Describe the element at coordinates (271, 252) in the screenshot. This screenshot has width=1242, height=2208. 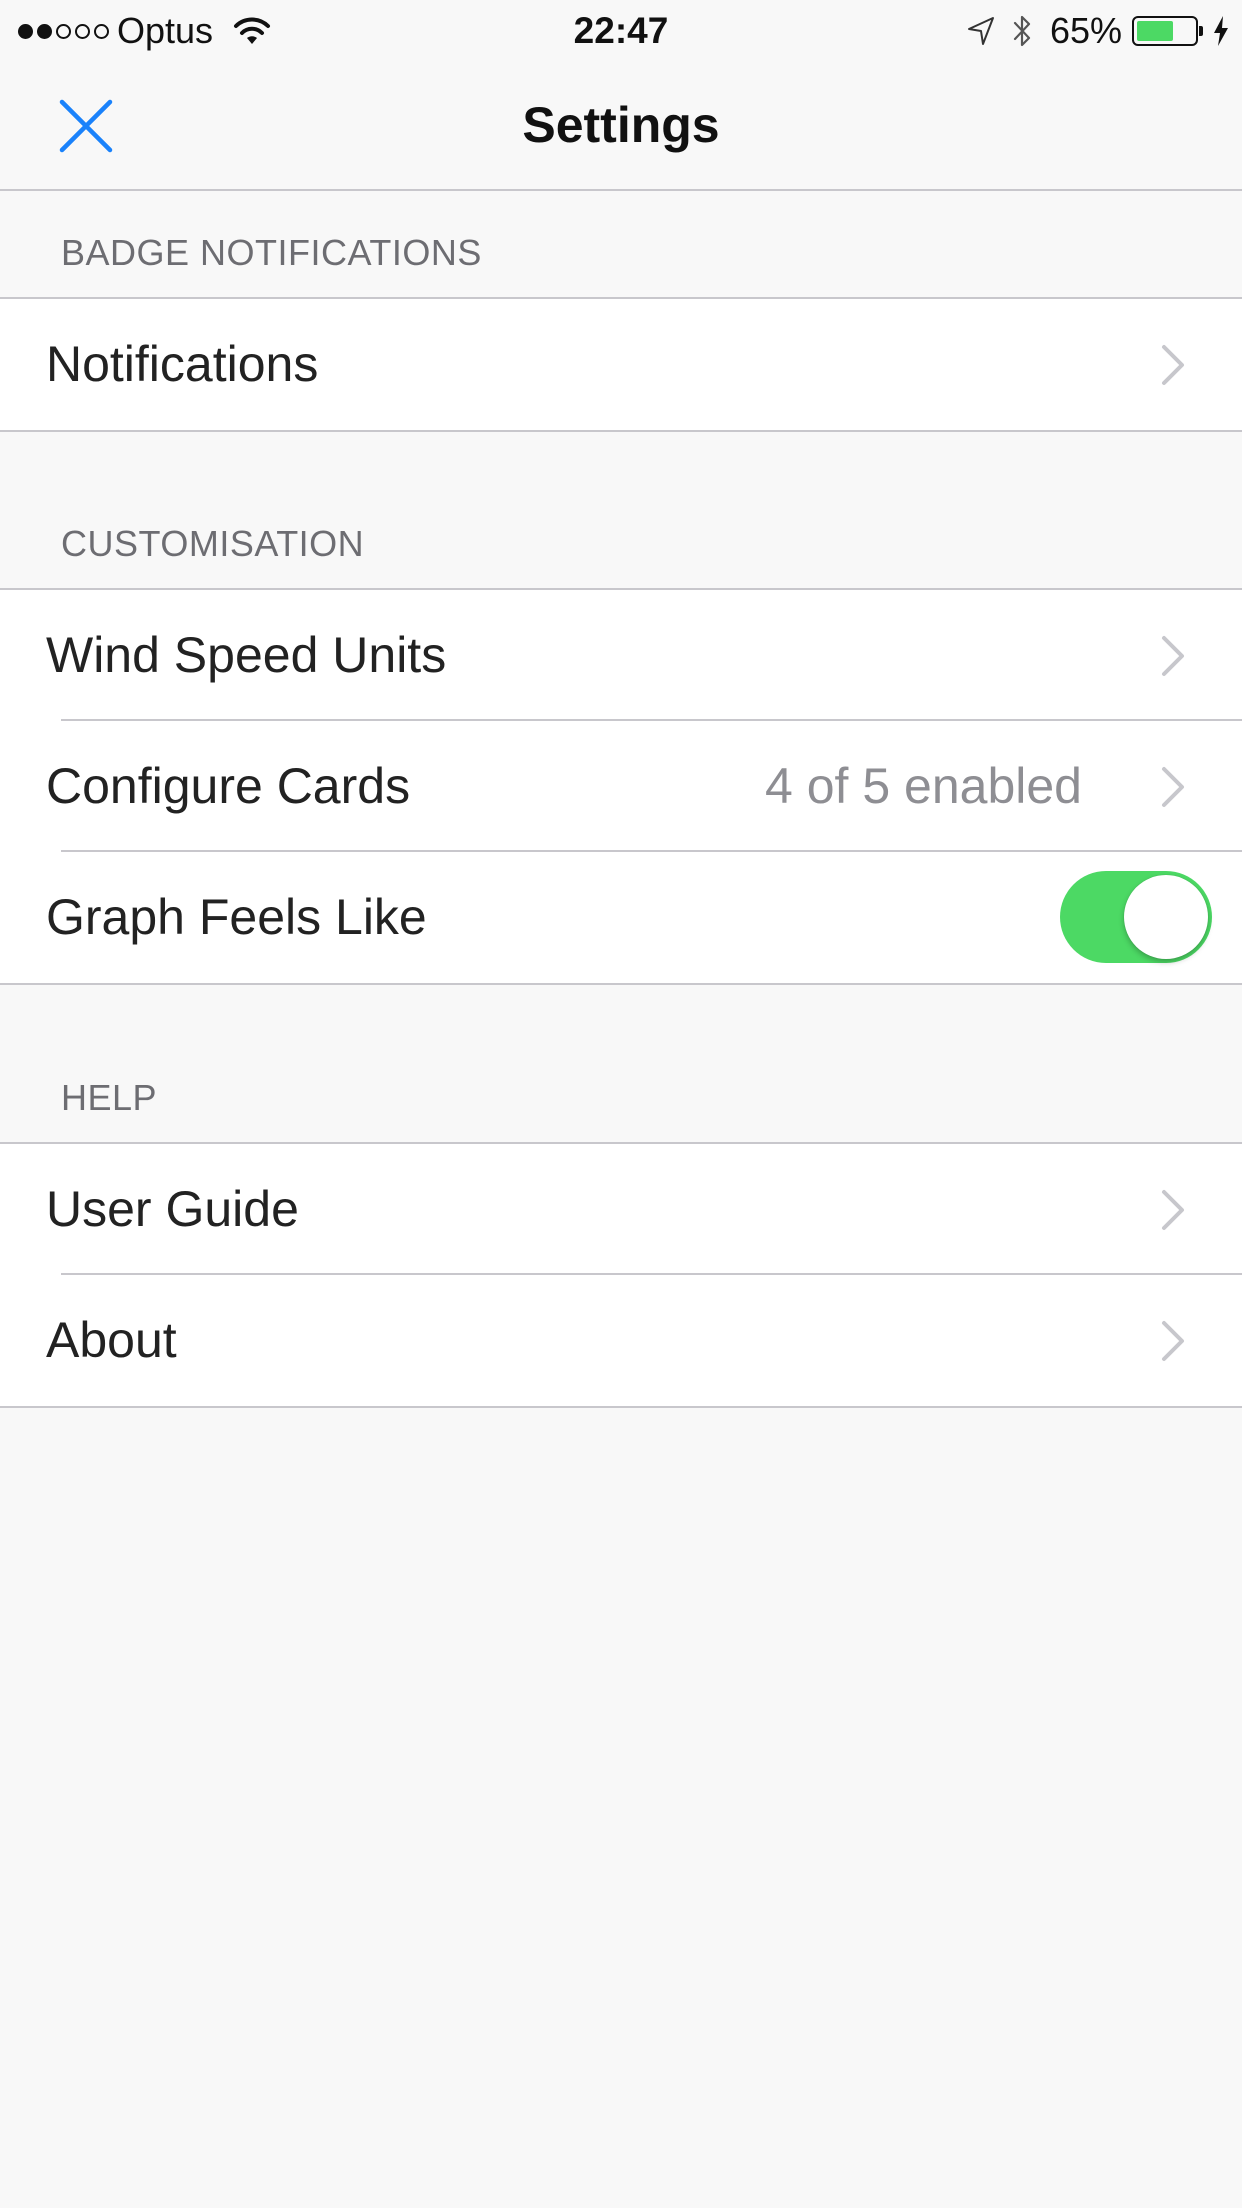
I see `section-header-badge-notifications: BADGE NOTIFICATIONS` at that location.